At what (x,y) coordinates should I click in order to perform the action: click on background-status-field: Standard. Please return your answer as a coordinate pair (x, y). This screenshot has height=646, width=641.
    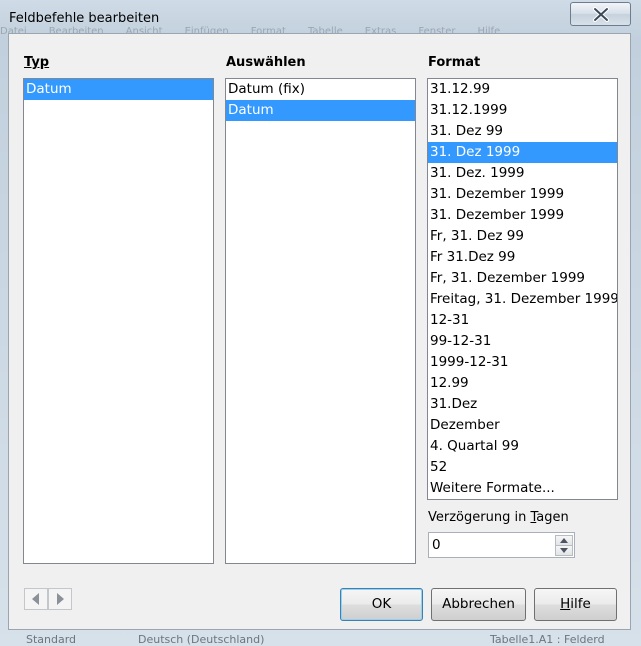
    Looking at the image, I should click on (51, 639).